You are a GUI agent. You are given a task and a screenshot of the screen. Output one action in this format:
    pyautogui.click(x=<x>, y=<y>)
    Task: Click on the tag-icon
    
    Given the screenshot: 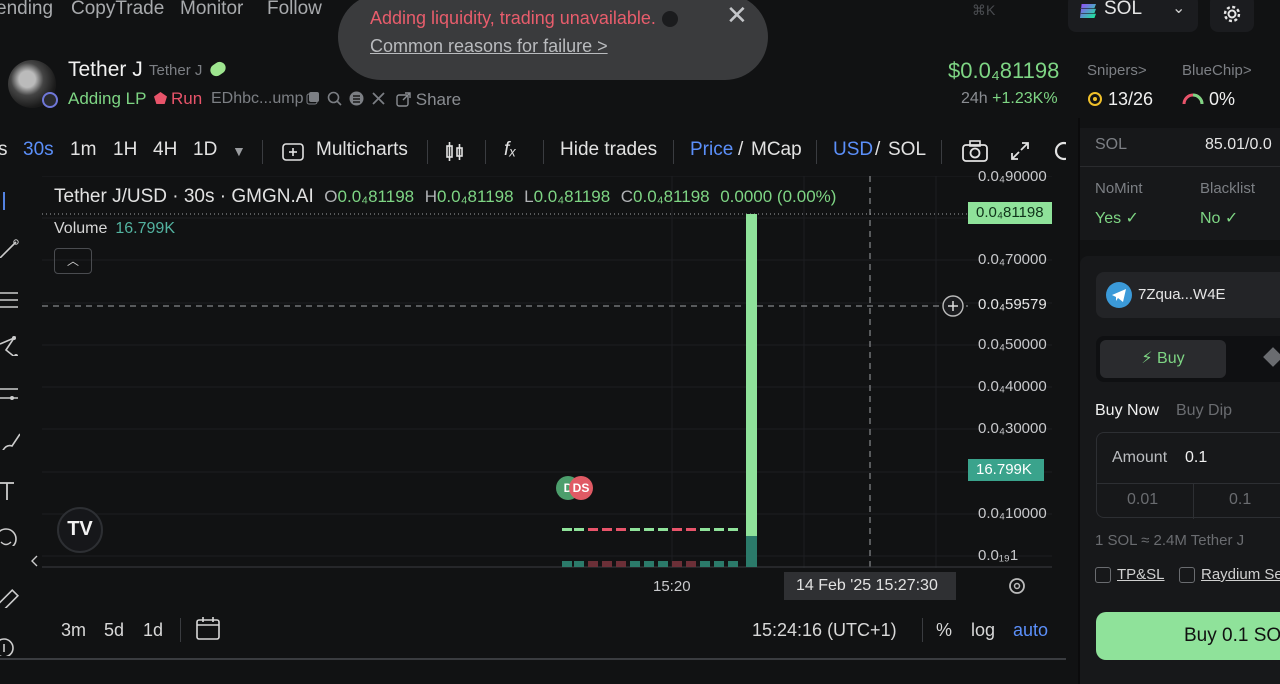 What is the action you would take?
    pyautogui.click(x=1271, y=357)
    